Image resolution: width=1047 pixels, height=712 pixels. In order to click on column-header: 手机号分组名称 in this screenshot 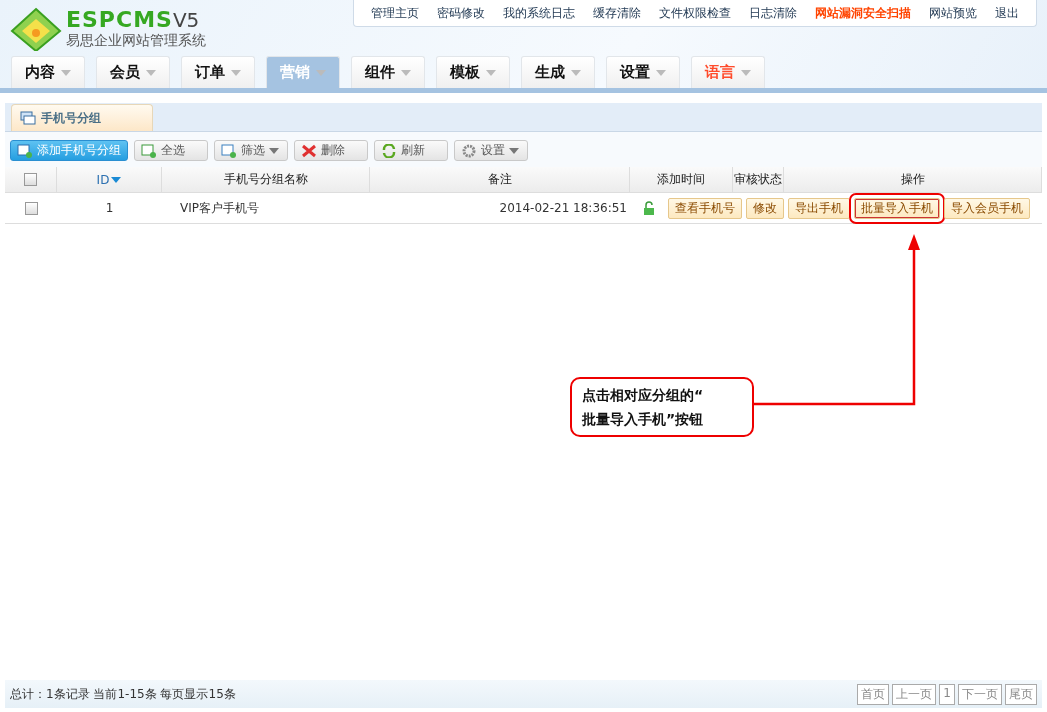, I will do `click(265, 179)`.